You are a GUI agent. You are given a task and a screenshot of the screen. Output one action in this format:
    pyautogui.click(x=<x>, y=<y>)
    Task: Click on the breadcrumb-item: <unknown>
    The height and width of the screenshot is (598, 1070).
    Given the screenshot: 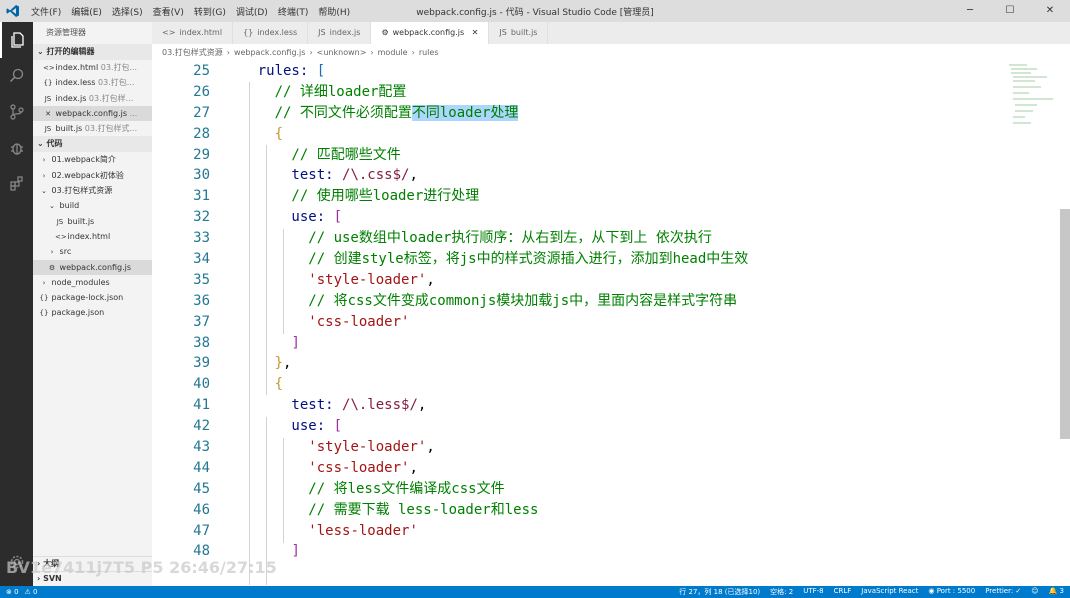 What is the action you would take?
    pyautogui.click(x=342, y=52)
    